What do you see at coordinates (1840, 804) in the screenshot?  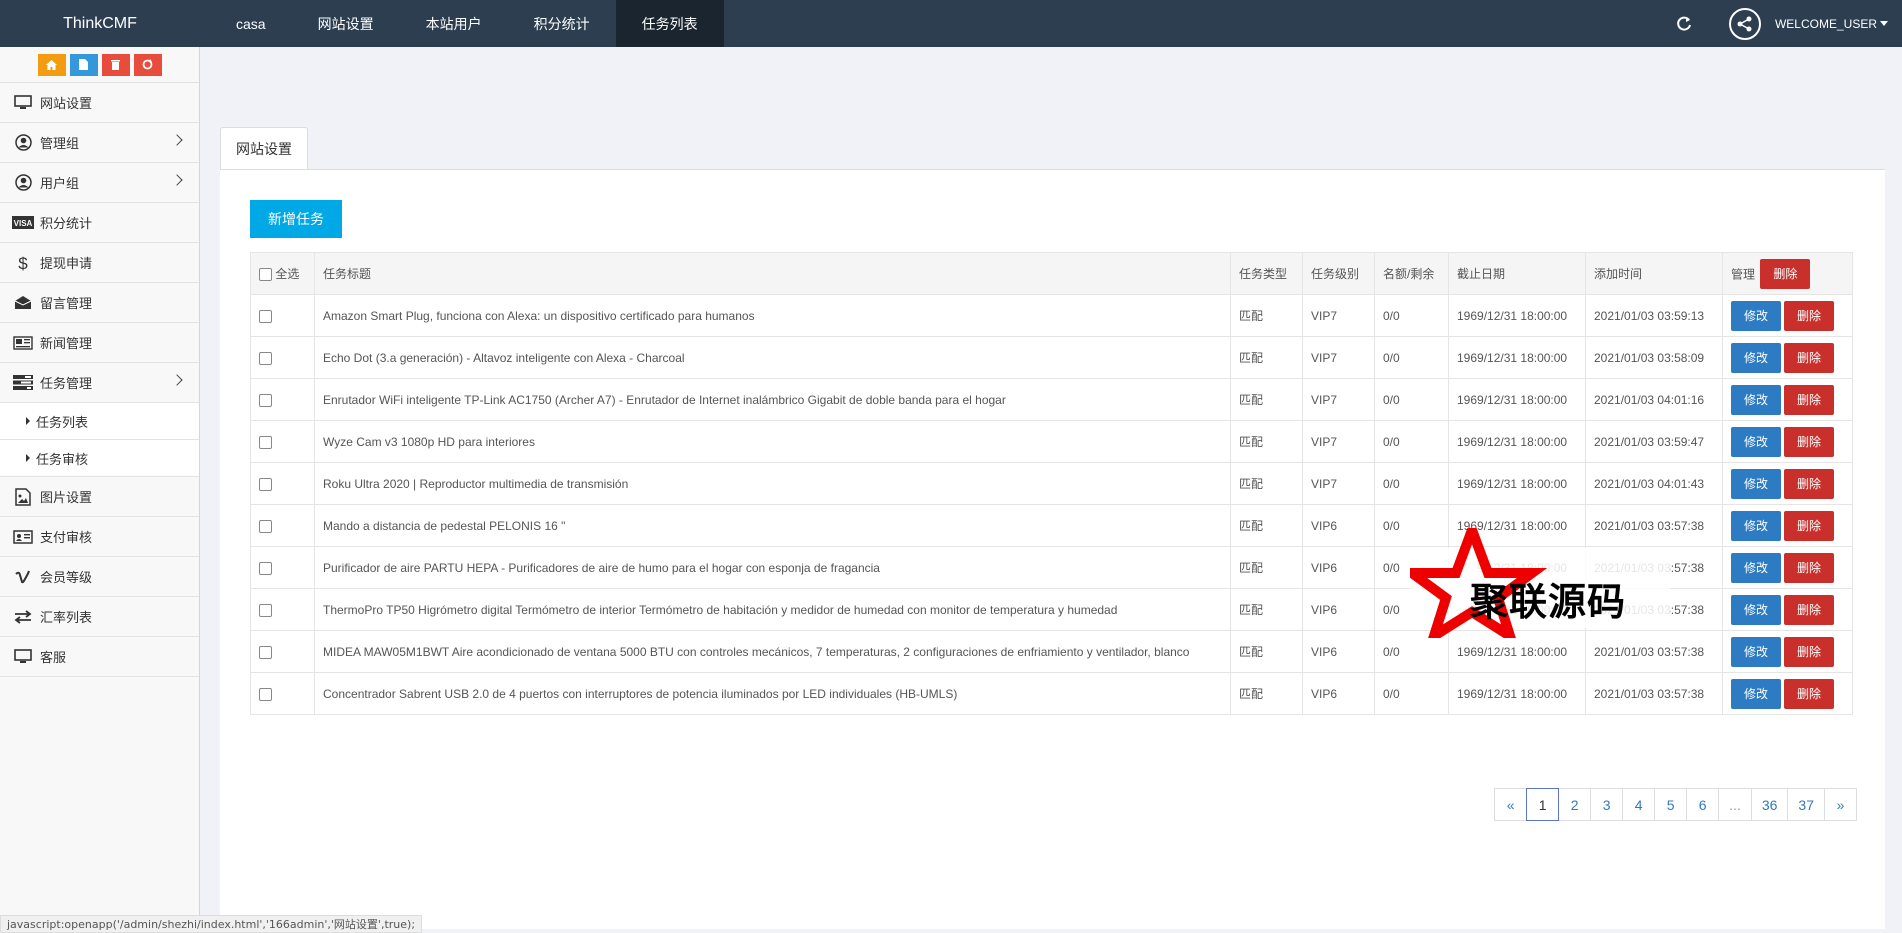 I see `page-next: »` at bounding box center [1840, 804].